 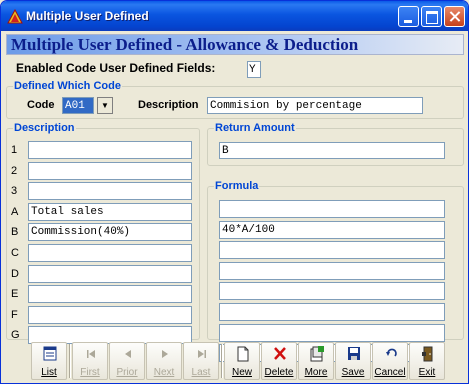 I want to click on more-button: More, so click(x=316, y=361).